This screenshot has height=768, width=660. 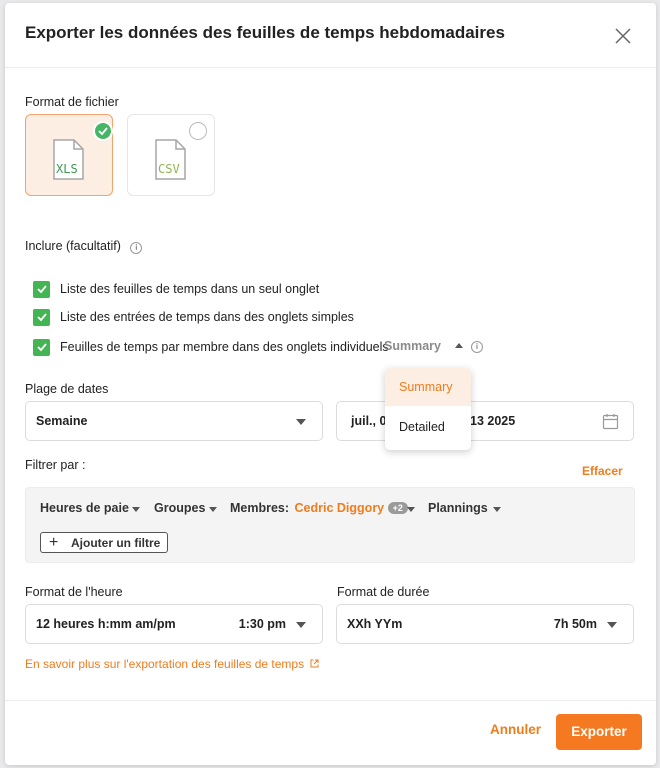 I want to click on clear-filters-link: Effacer, so click(x=602, y=471).